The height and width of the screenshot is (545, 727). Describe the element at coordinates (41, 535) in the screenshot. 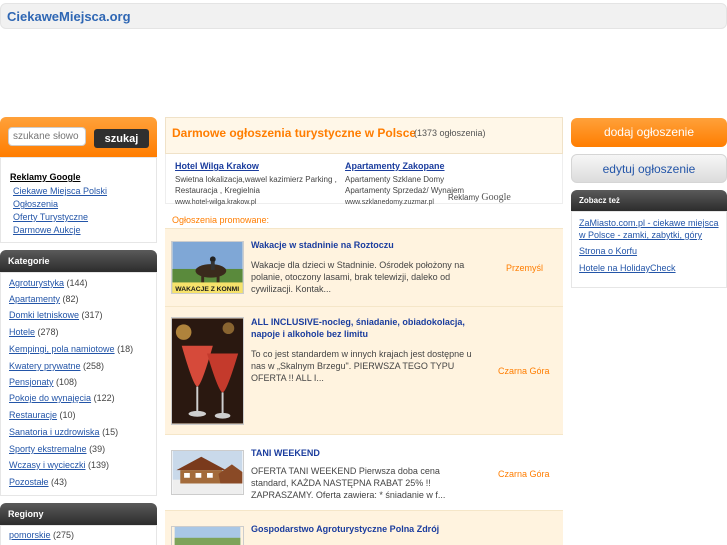

I see `region-item: pomorskie (275)` at that location.